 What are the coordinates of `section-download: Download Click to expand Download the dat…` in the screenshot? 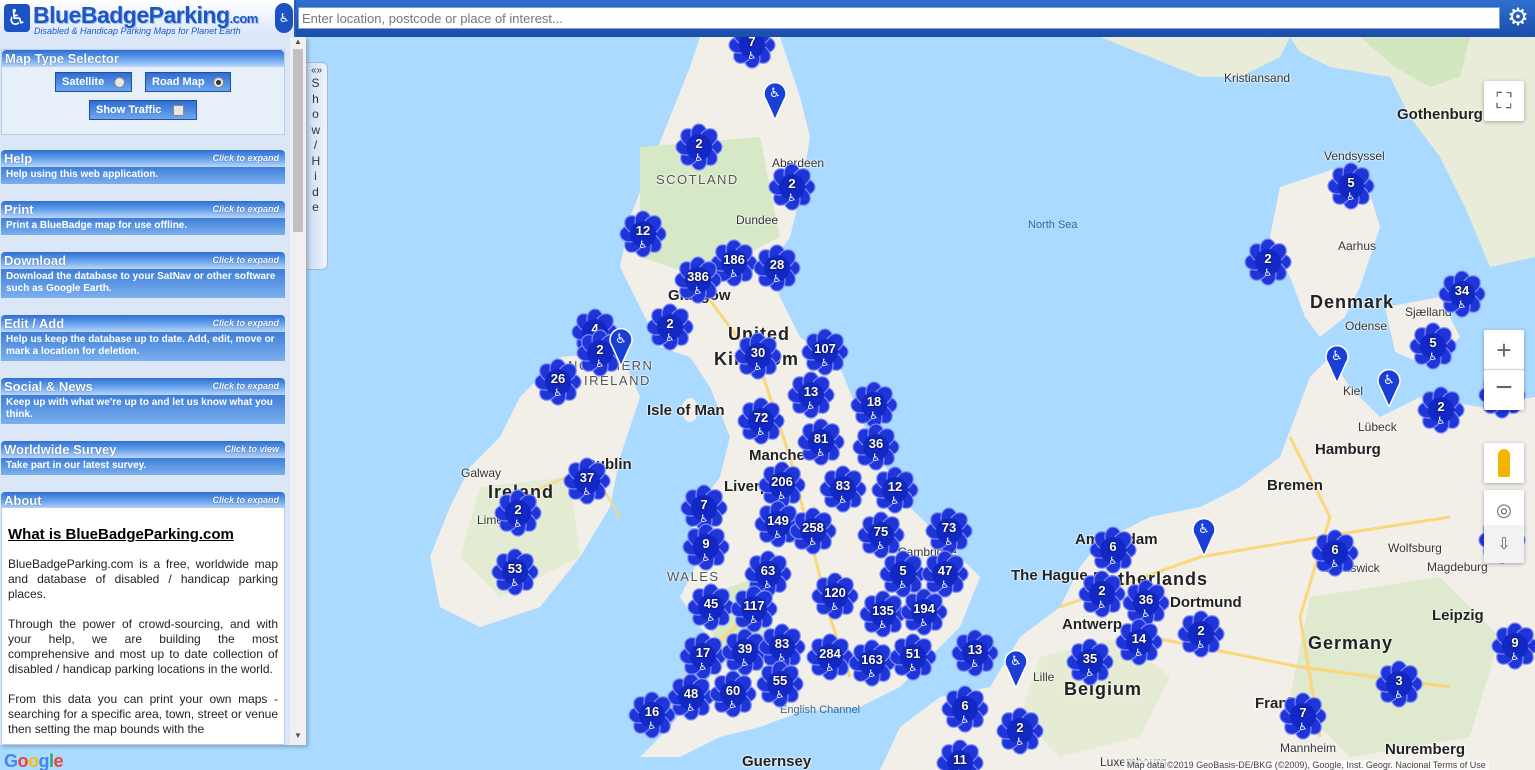 It's located at (143, 275).